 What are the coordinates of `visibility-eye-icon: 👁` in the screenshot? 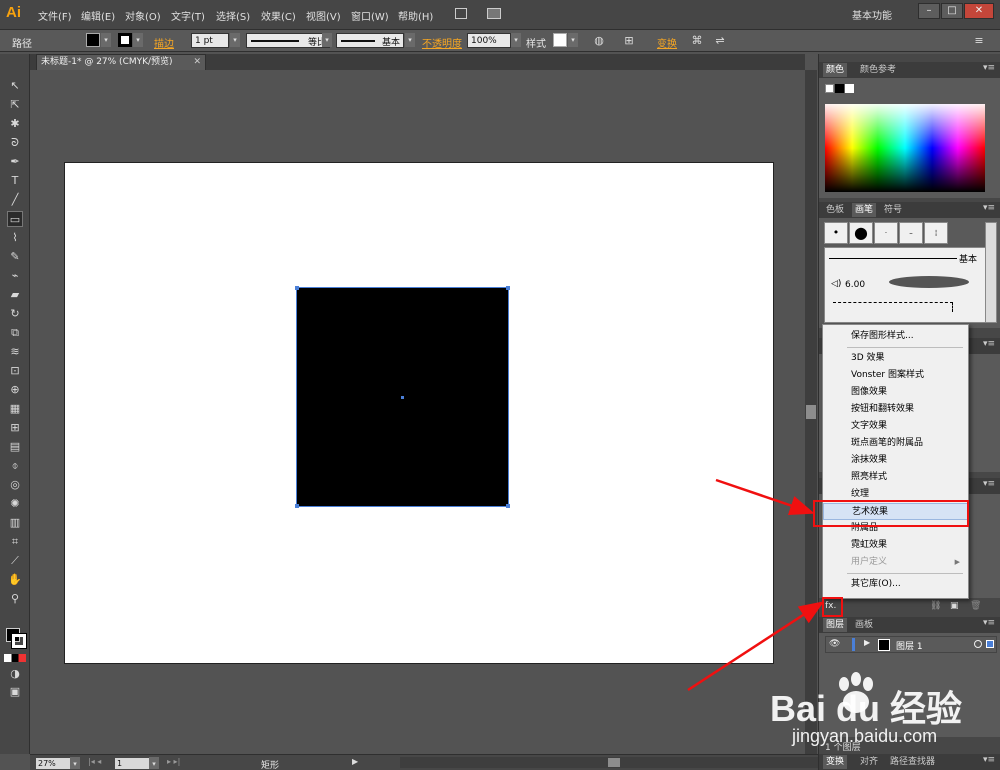 It's located at (834, 644).